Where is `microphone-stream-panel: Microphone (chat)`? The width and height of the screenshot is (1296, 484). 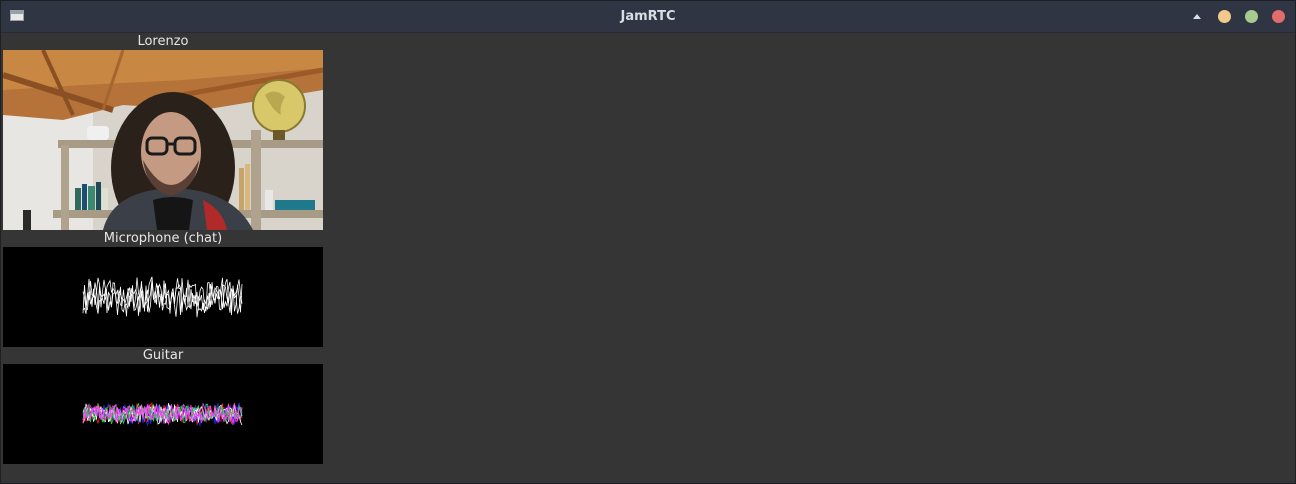 microphone-stream-panel: Microphone (chat) is located at coordinates (163, 288).